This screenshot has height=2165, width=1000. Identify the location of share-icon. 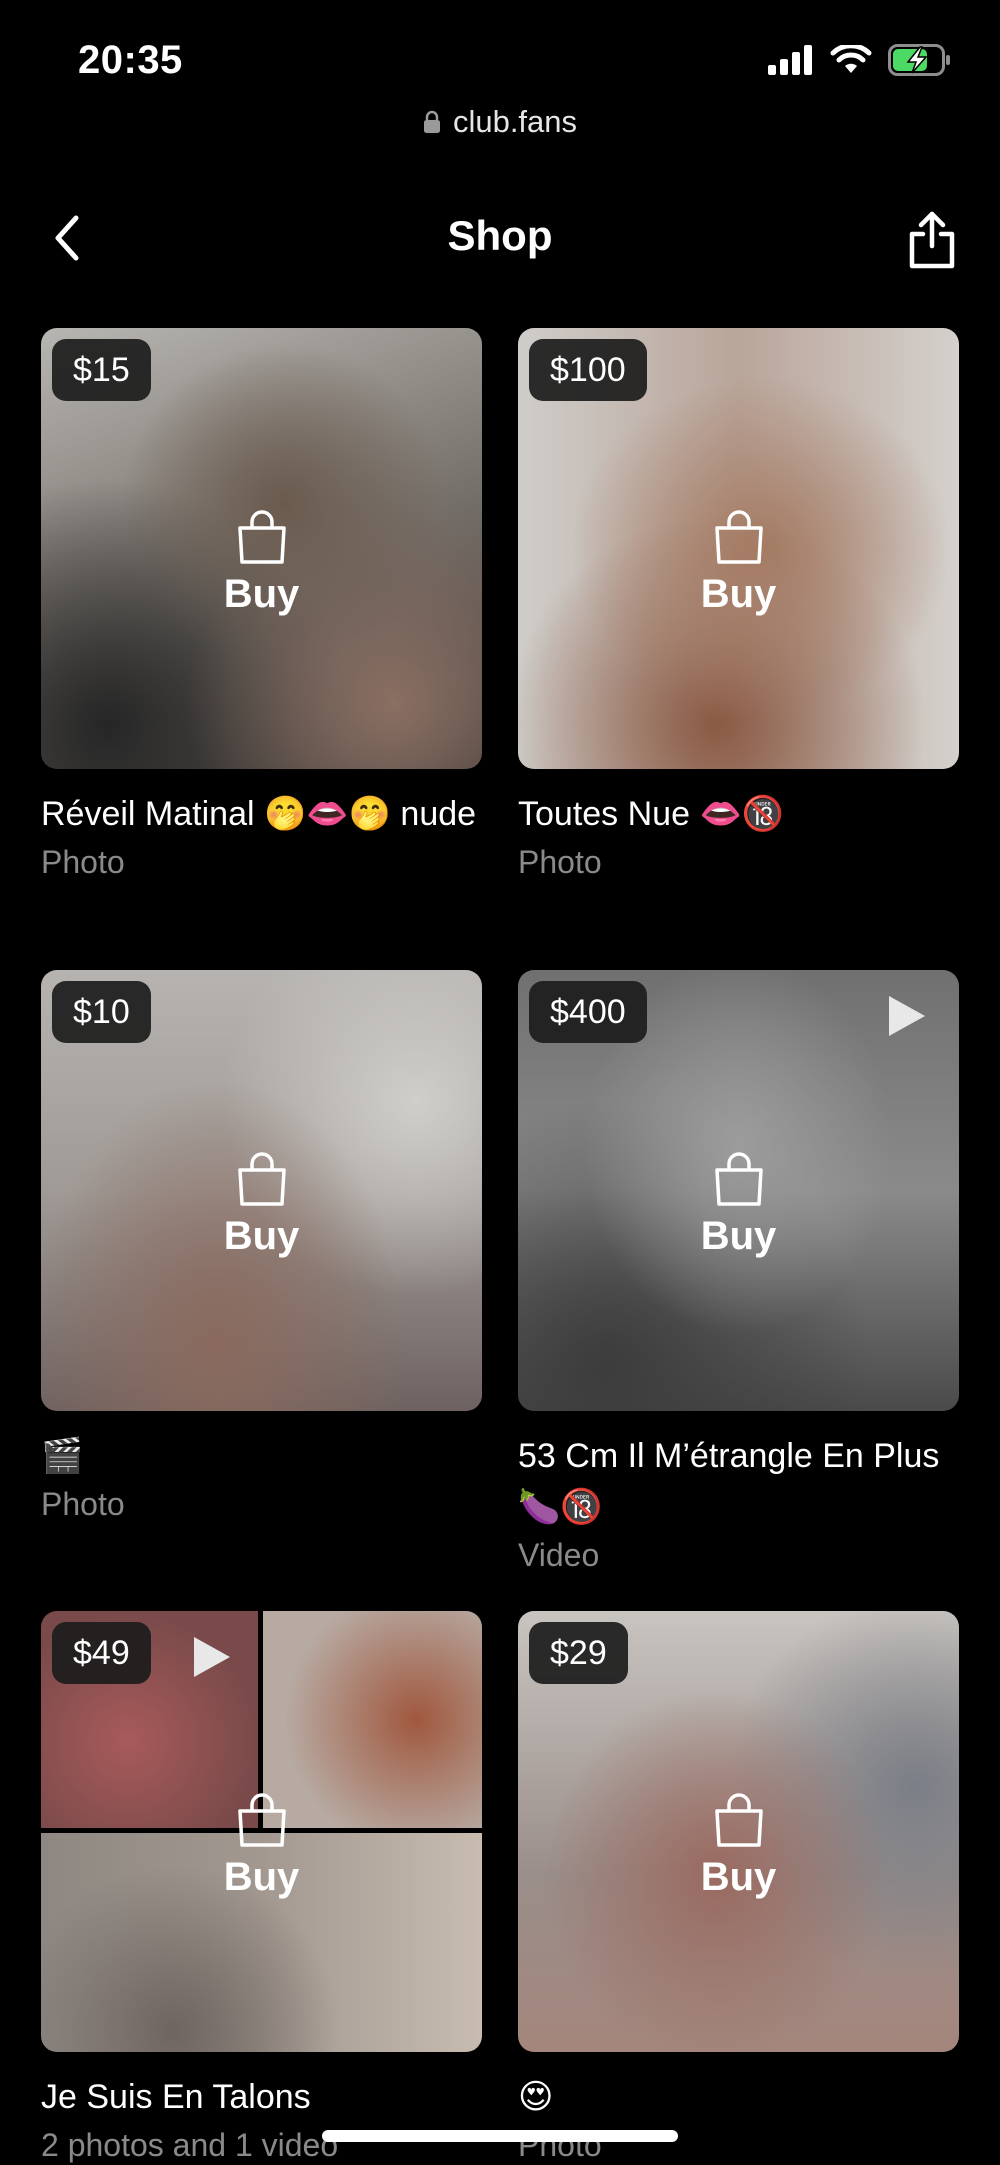
(932, 240).